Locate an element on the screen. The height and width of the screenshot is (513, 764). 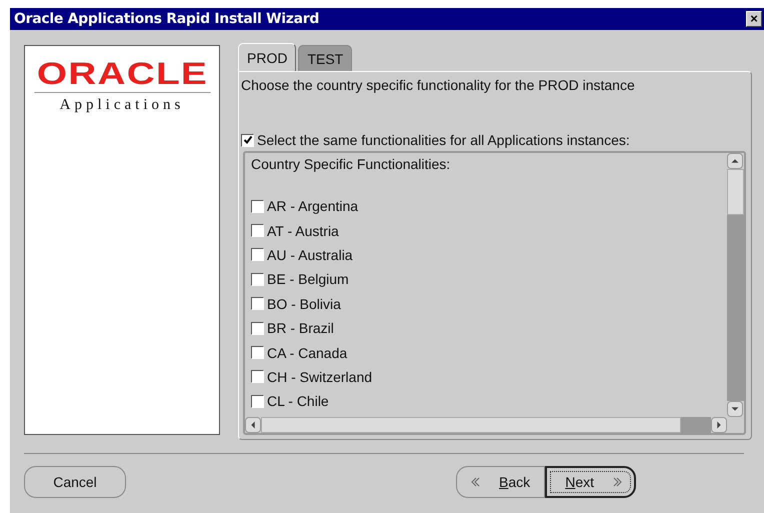
tab: TEST is located at coordinates (325, 58).